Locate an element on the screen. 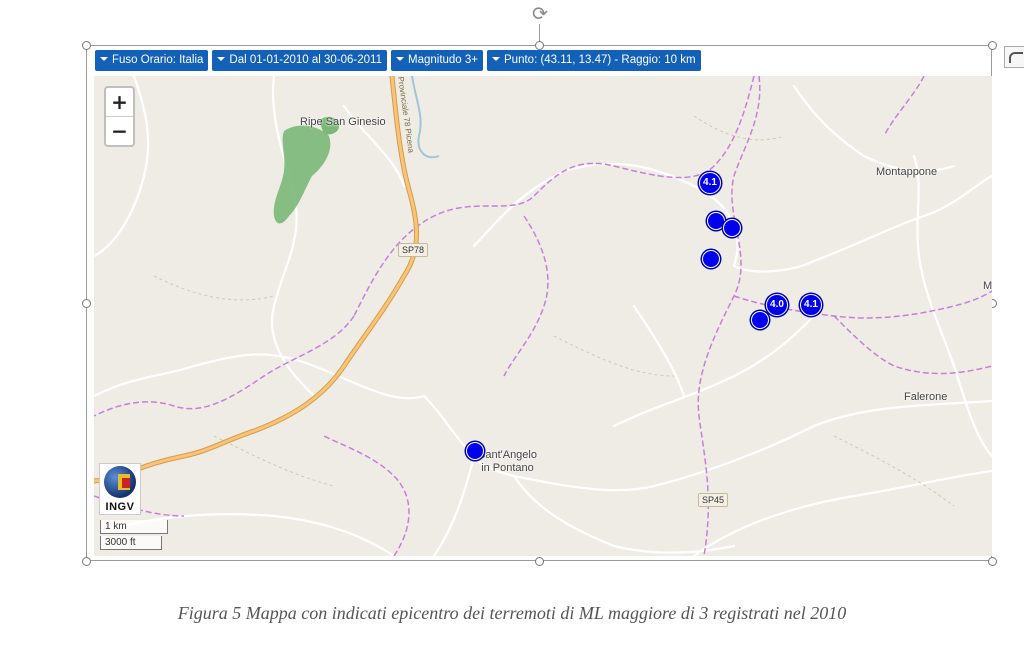  ingv-logo: INGV is located at coordinates (120, 489).